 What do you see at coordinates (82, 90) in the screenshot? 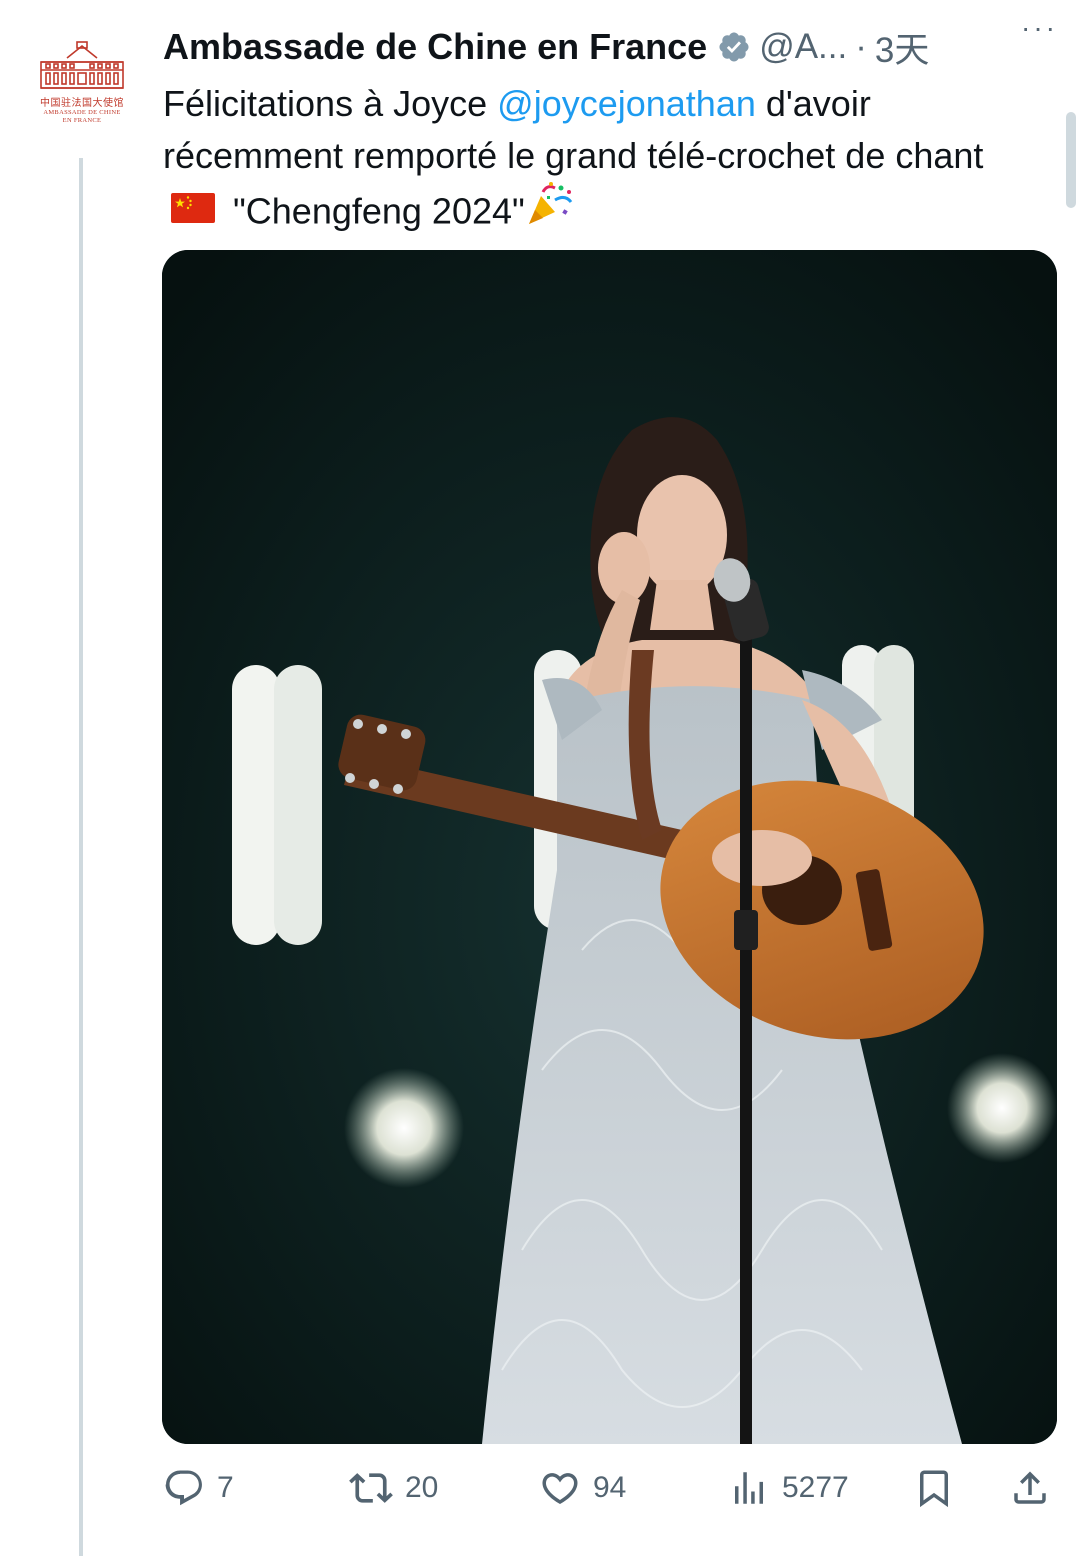
I see `avatar: 中国驻法国大使馆 AMBASSADE DE CHINE EN FRANCE` at bounding box center [82, 90].